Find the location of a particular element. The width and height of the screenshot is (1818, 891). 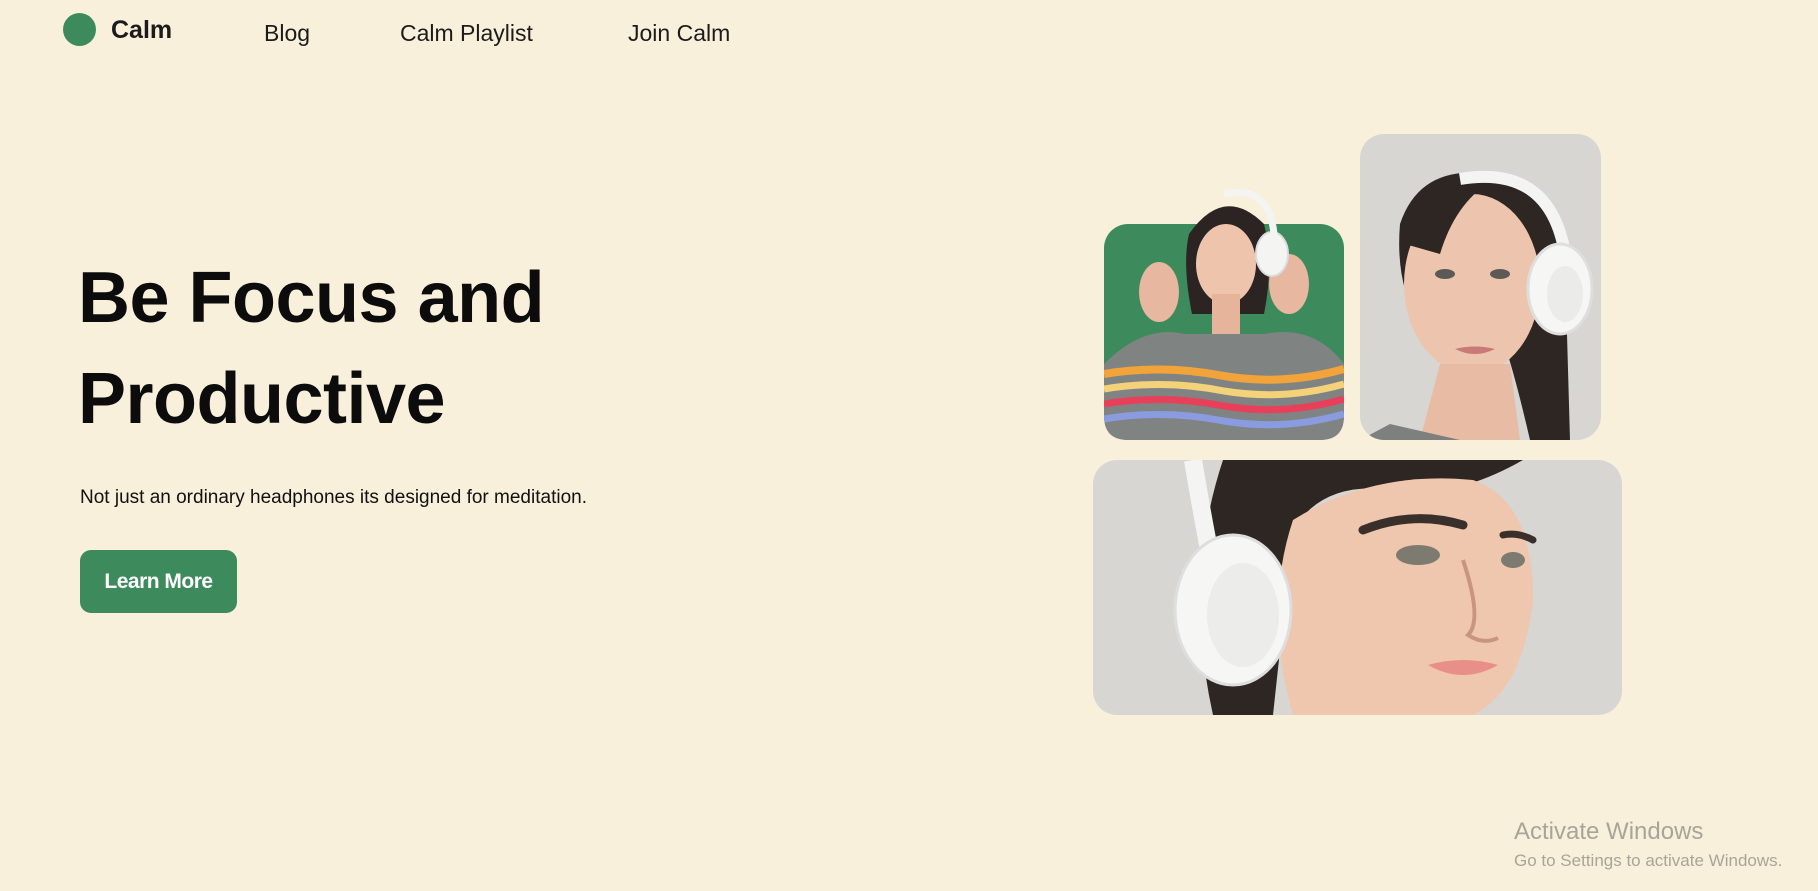

gallery-image-portrait is located at coordinates (1480, 287).